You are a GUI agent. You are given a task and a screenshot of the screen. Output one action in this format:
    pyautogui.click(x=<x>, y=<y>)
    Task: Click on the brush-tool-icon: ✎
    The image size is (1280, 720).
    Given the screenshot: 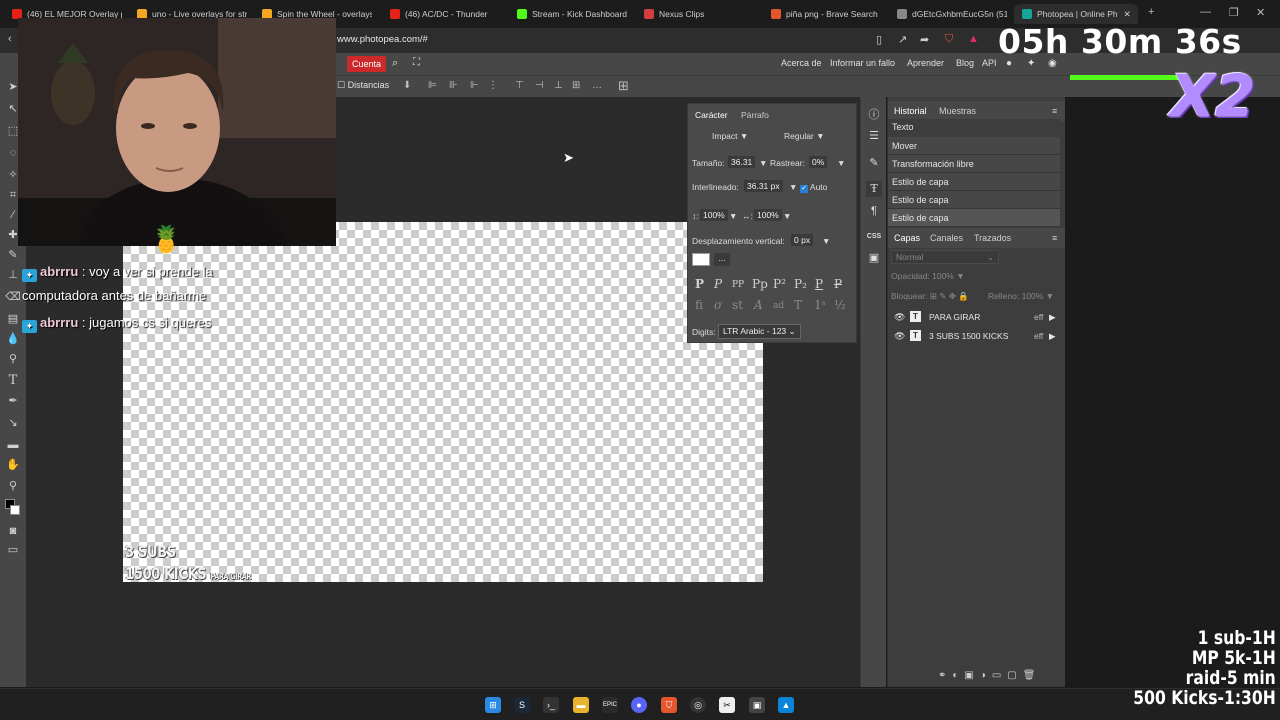 What is the action you would take?
    pyautogui.click(x=13, y=255)
    